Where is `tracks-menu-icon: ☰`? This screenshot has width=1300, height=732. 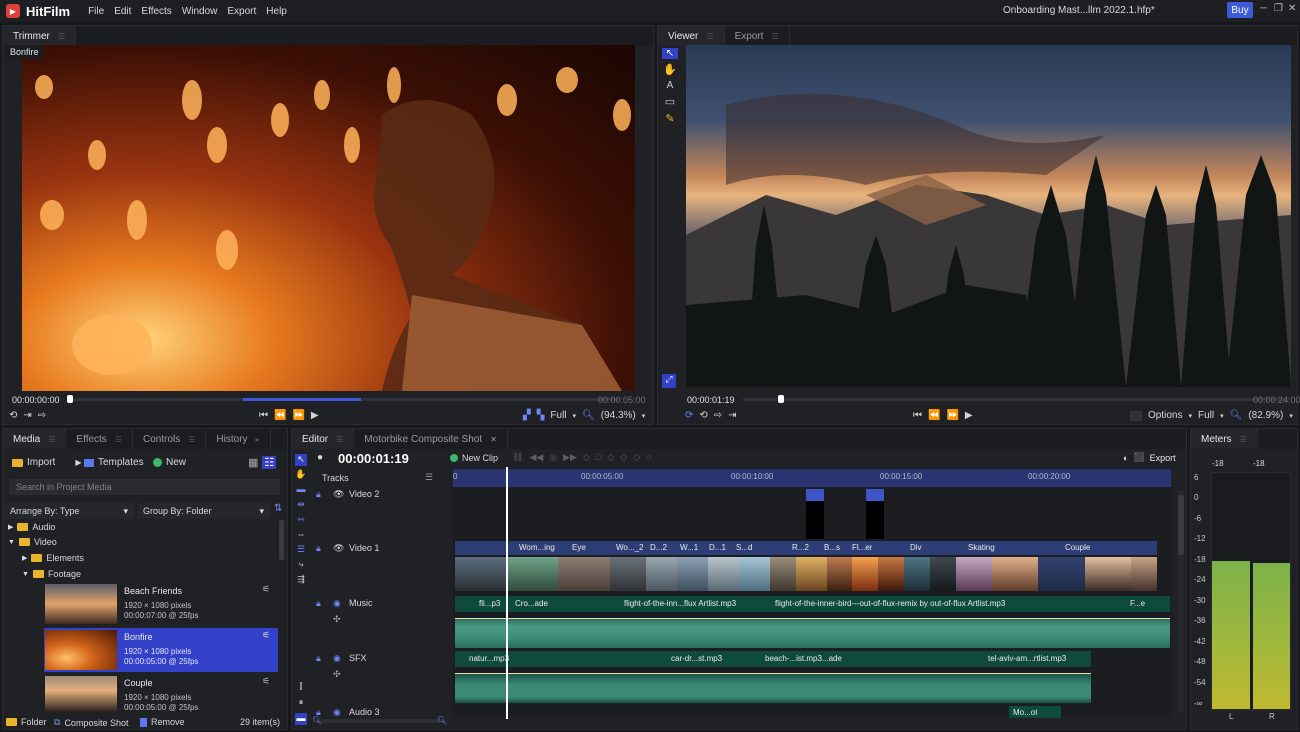
tracks-menu-icon: ☰ is located at coordinates (429, 477).